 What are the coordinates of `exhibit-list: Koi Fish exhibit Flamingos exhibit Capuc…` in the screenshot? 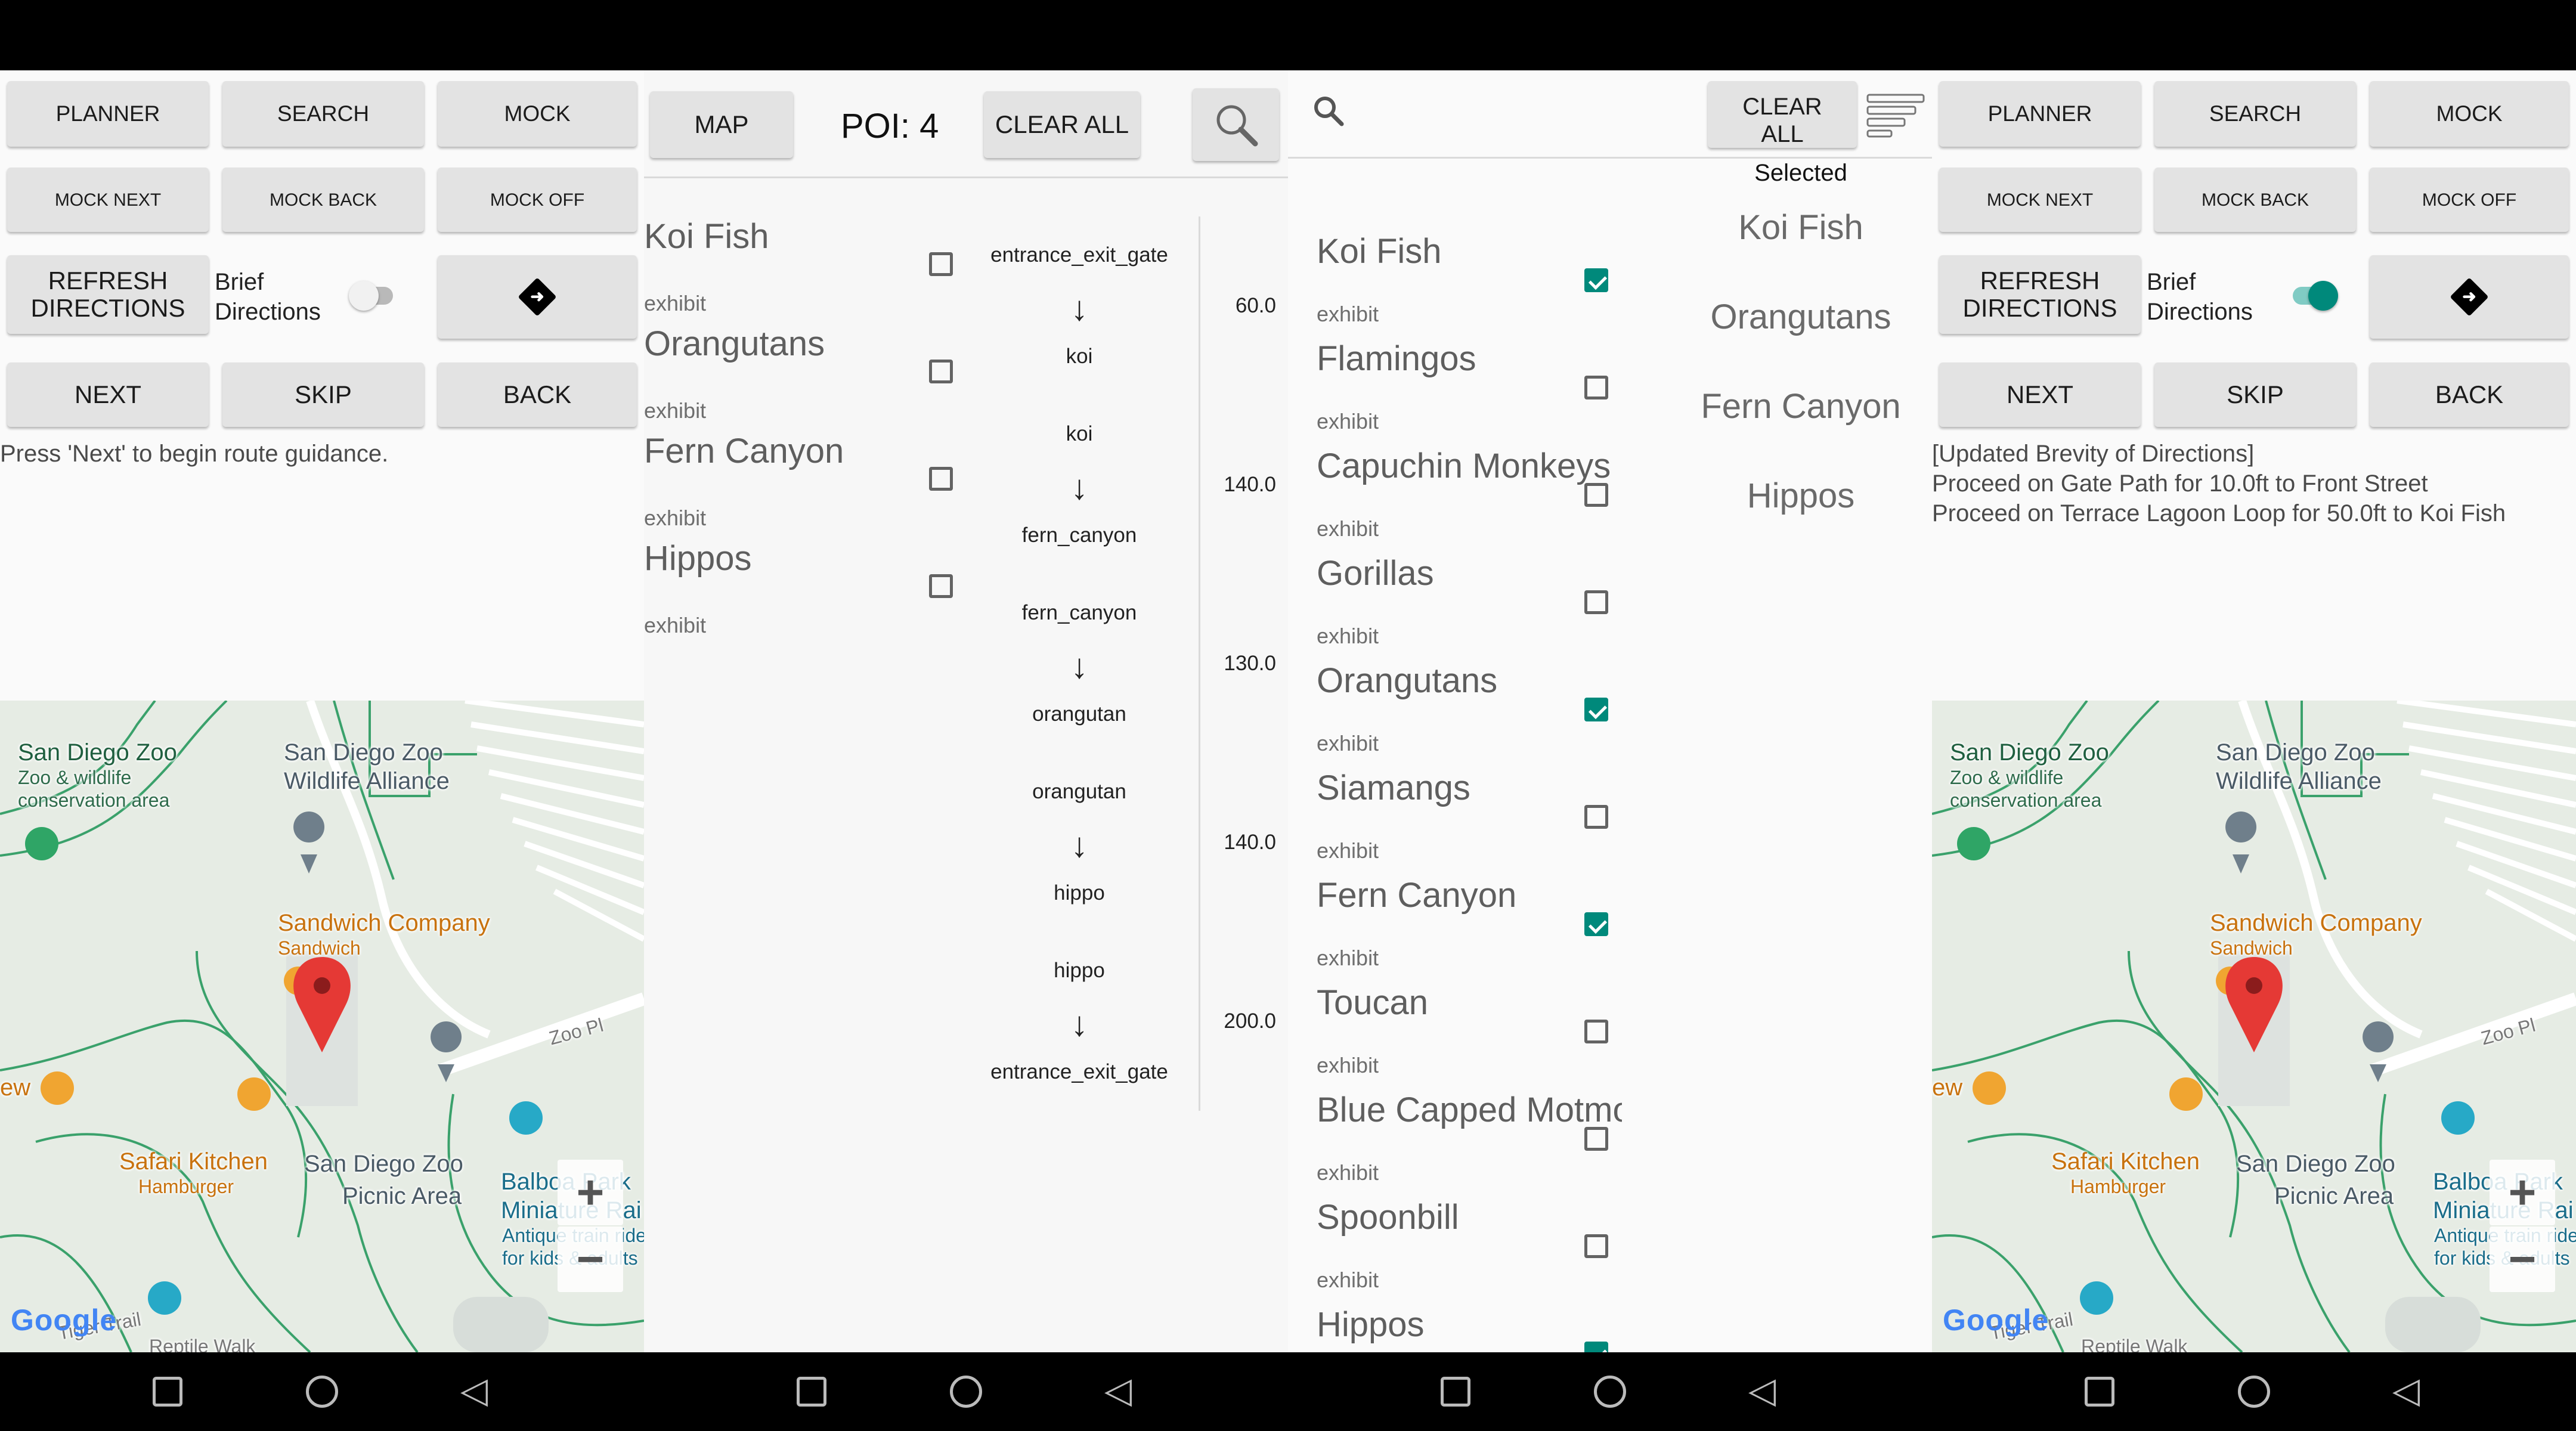 It's located at (1455, 756).